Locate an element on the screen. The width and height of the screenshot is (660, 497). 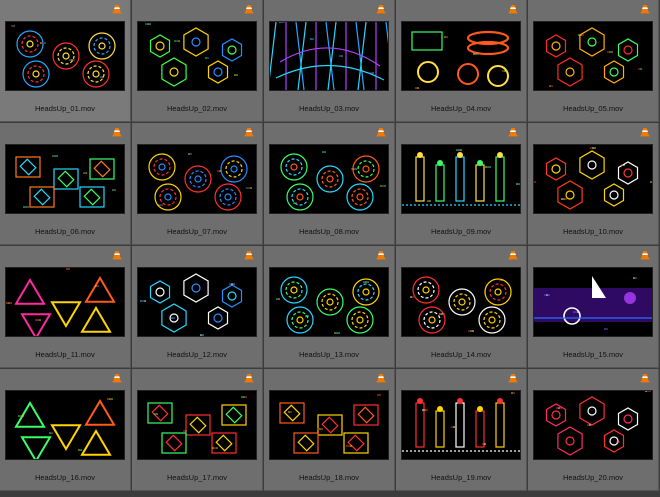
file-tile: HeadsUp_09.mov is located at coordinates (461, 184).